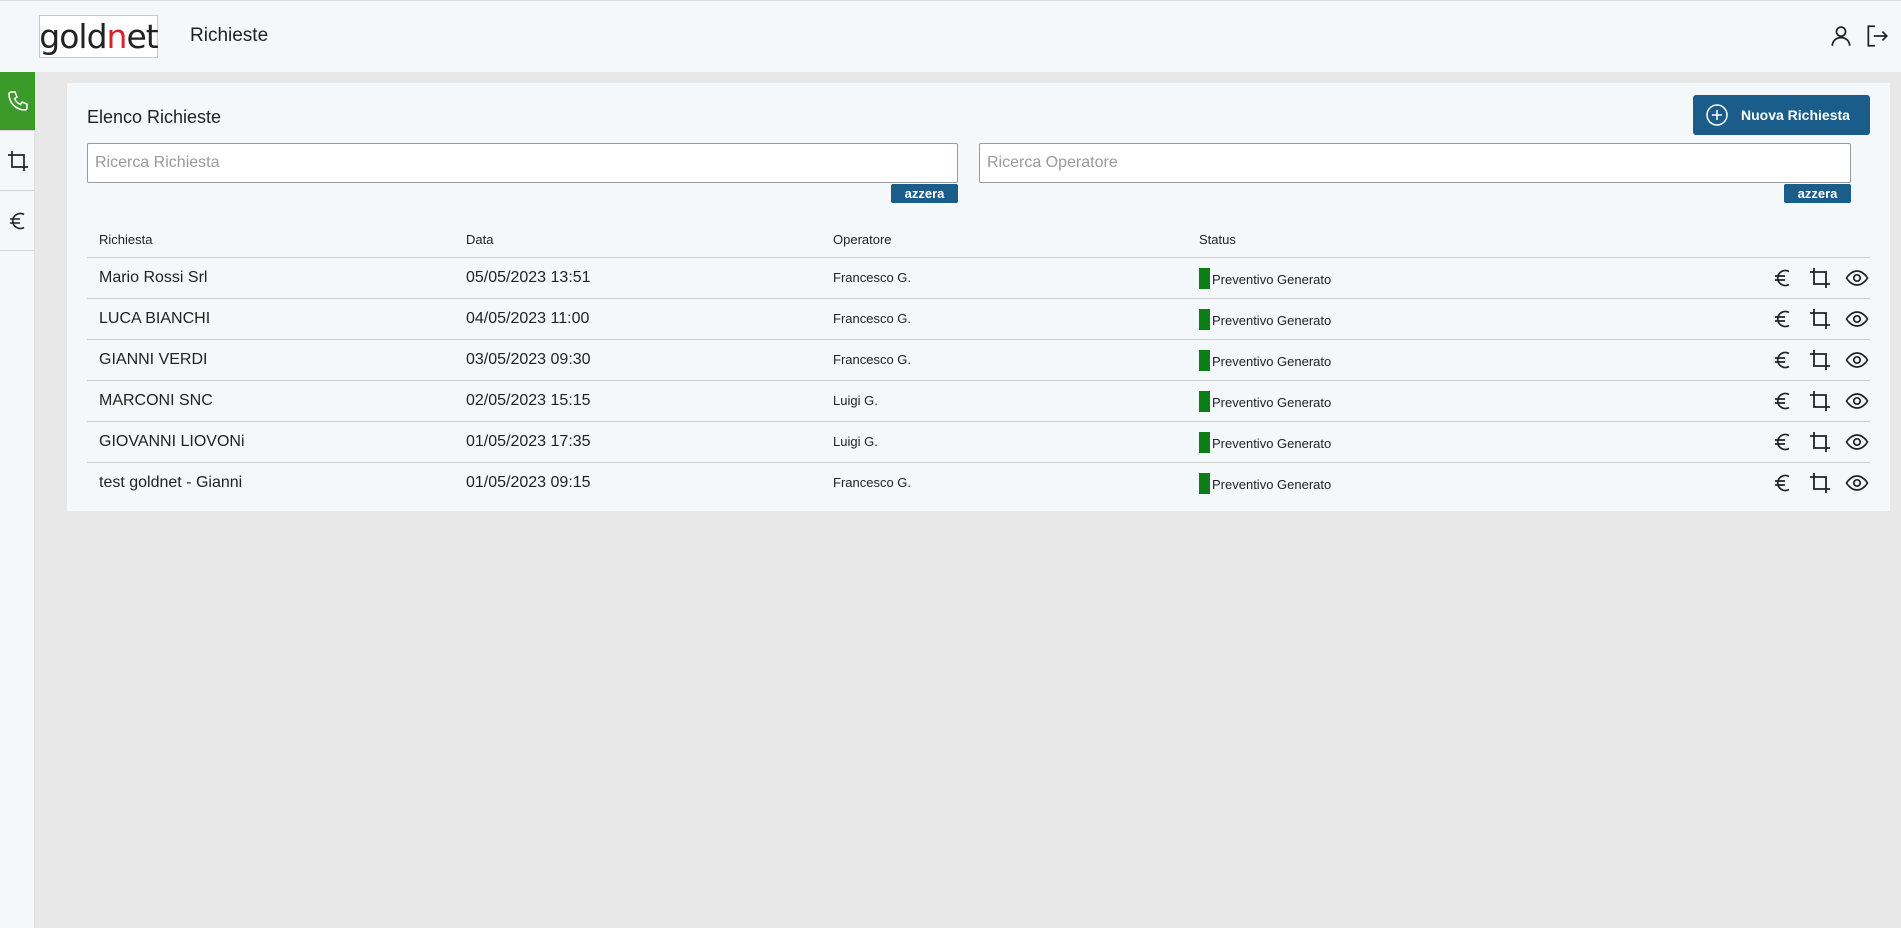  I want to click on cell-richiesta: test goldnet - Gianni, so click(170, 483).